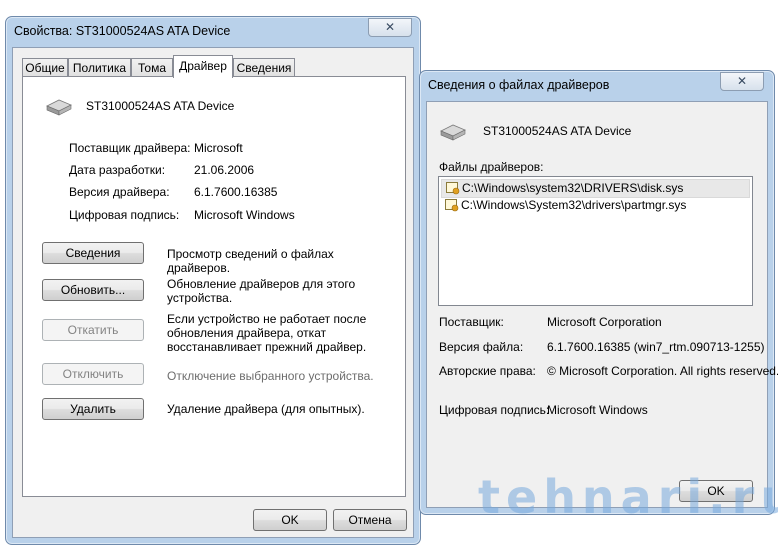 The width and height of the screenshot is (778, 547). Describe the element at coordinates (487, 371) in the screenshot. I see `field-label: Авторские права:` at that location.